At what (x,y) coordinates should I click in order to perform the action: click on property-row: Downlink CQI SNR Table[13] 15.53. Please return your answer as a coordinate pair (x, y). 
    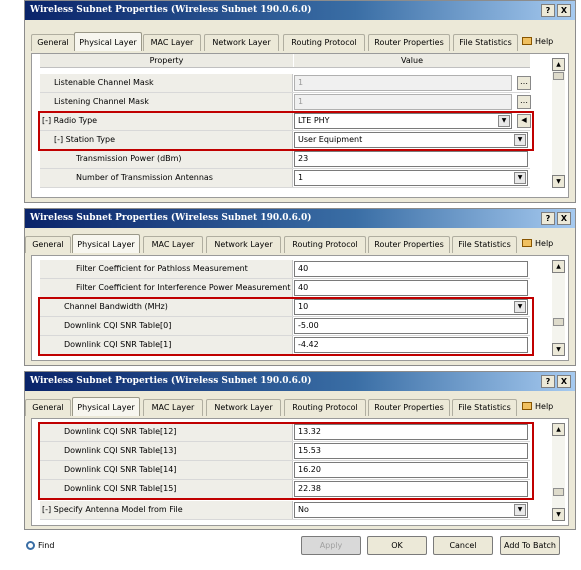
    Looking at the image, I should click on (285, 451).